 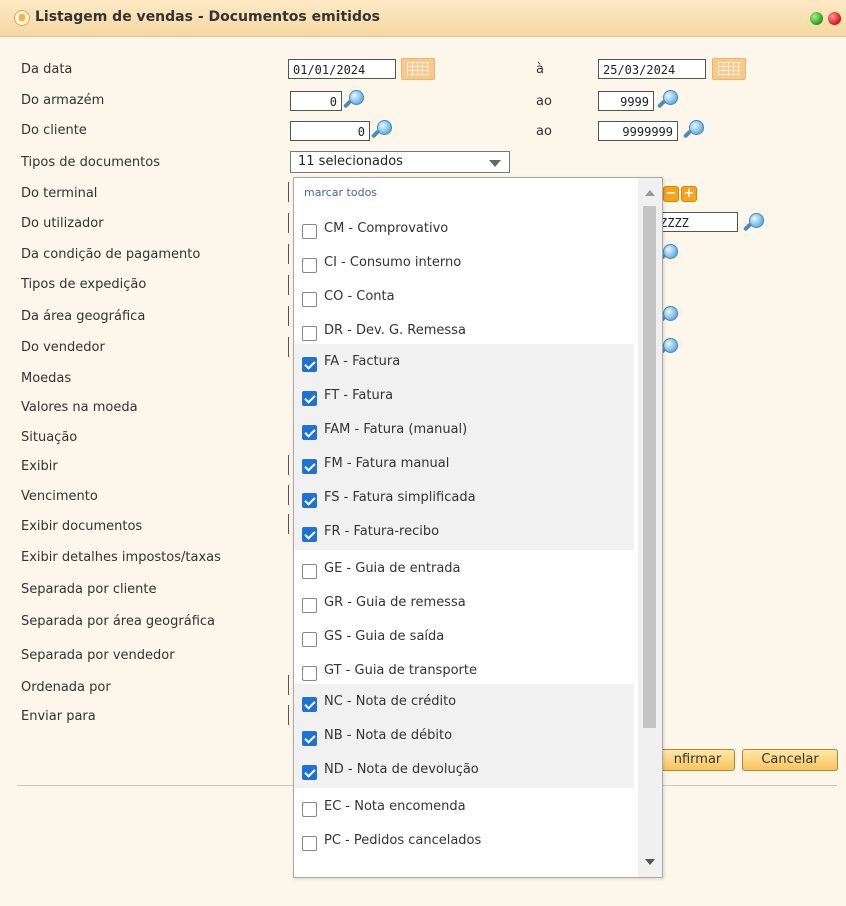 I want to click on close-icon, so click(x=834, y=18).